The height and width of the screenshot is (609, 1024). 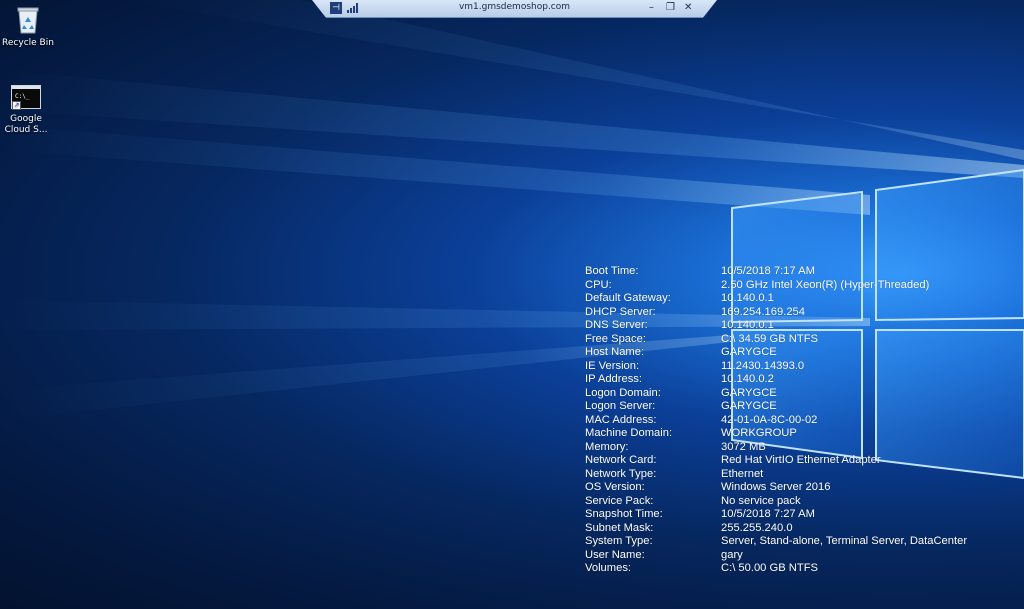 I want to click on bginfo-label: CPU:, so click(x=598, y=284).